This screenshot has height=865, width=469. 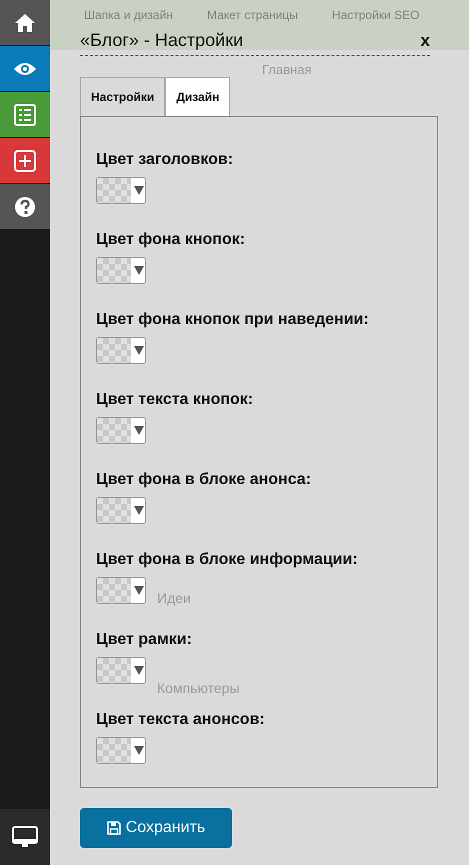 What do you see at coordinates (181, 720) in the screenshot?
I see `field-label: Цвет текста анонсов:` at bounding box center [181, 720].